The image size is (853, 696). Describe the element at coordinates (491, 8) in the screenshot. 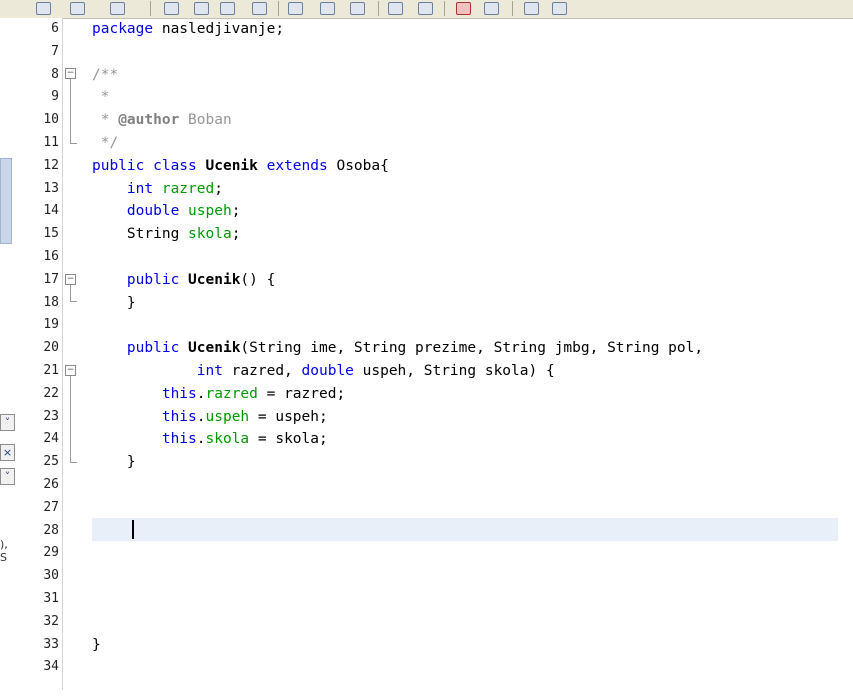

I see `debug-icon` at that location.